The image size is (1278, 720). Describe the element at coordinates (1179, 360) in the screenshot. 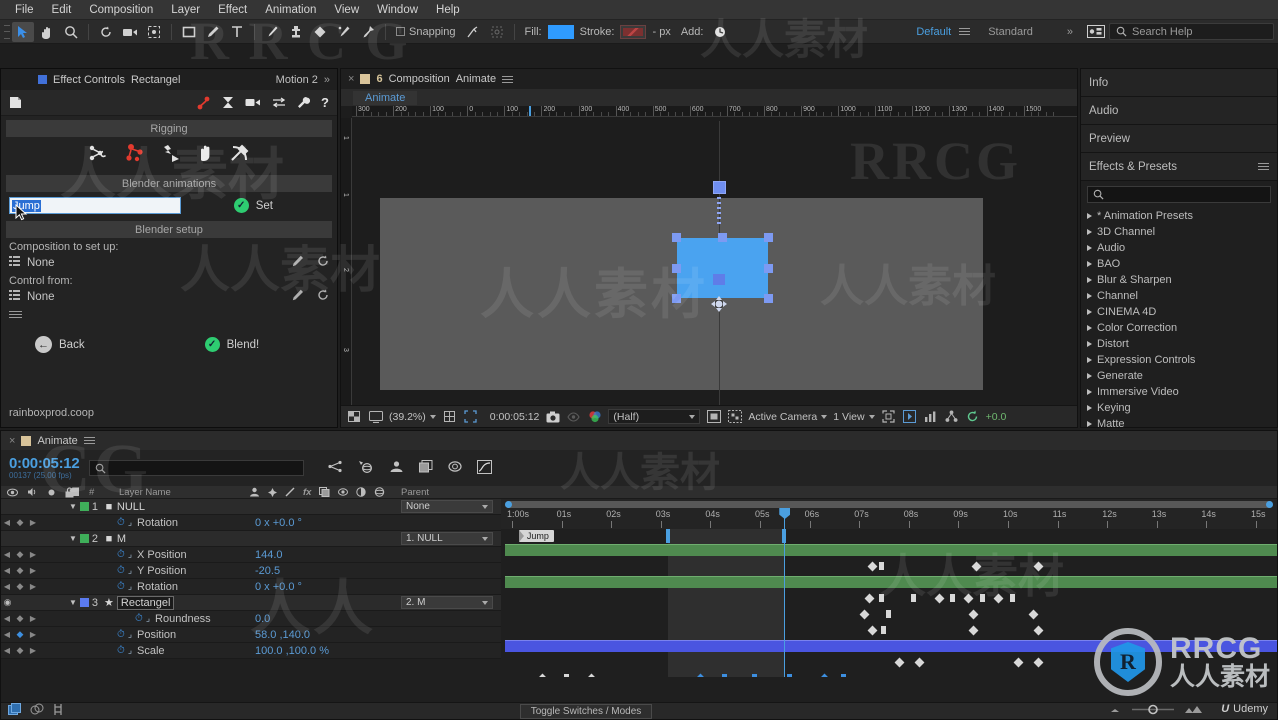

I see `effects-category-item: Expression Controls` at that location.